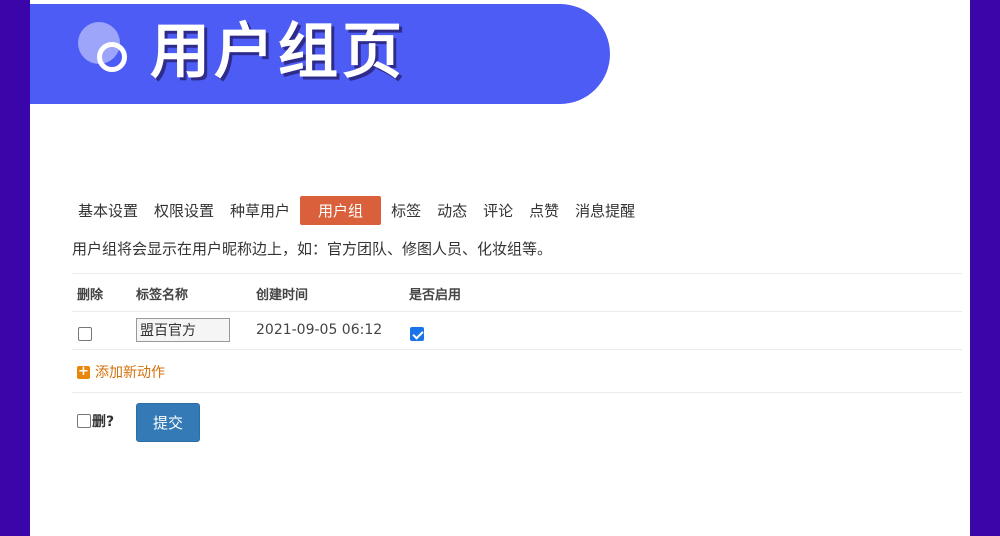 The image size is (1000, 536). I want to click on column-header-created: 创建时间, so click(282, 295).